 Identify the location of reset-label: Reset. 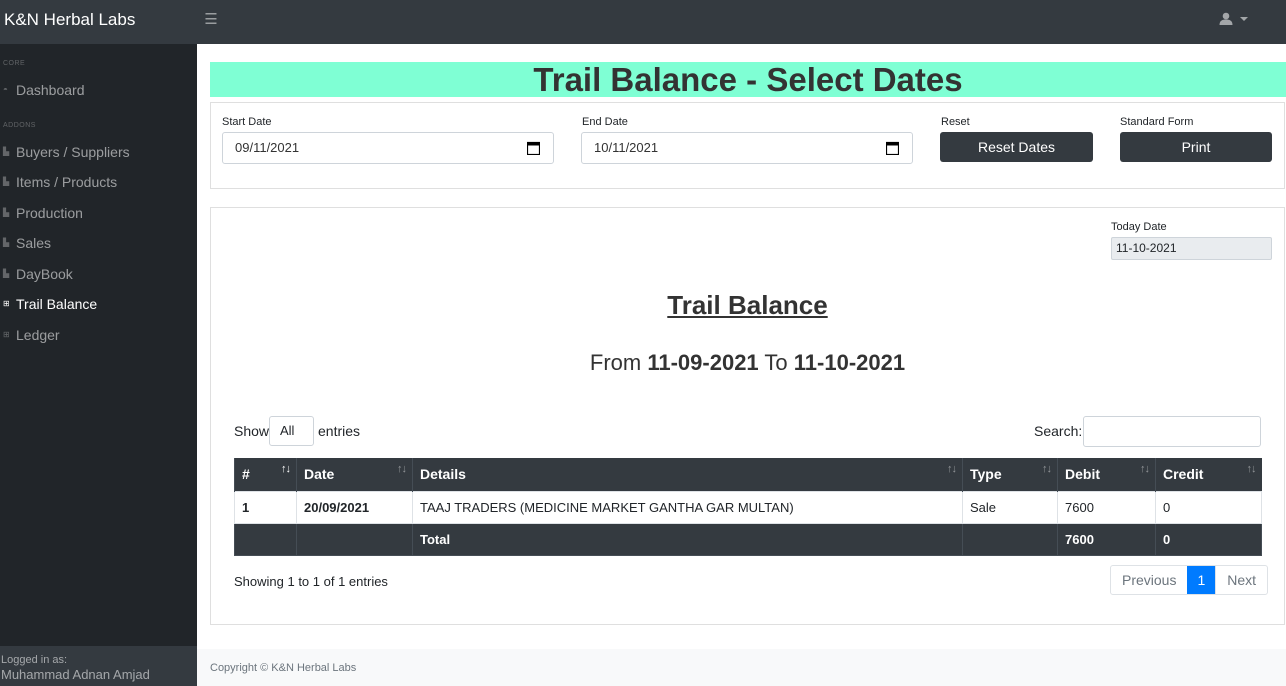
(955, 122).